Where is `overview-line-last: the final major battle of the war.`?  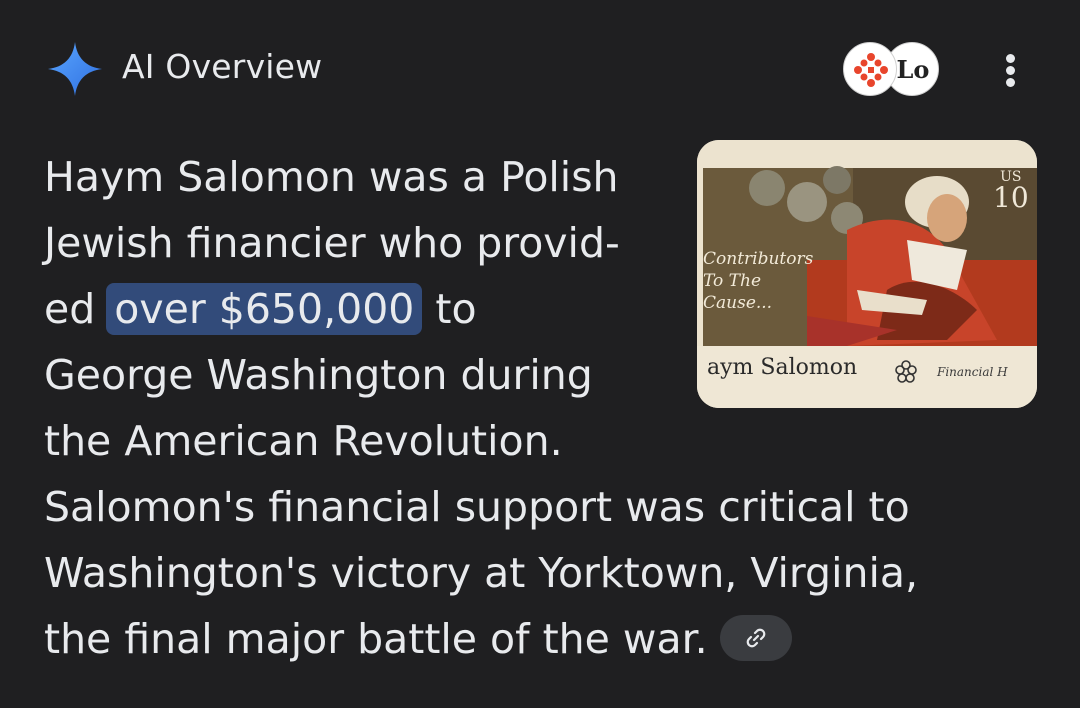
overview-line-last: the final major battle of the war. is located at coordinates (539, 639).